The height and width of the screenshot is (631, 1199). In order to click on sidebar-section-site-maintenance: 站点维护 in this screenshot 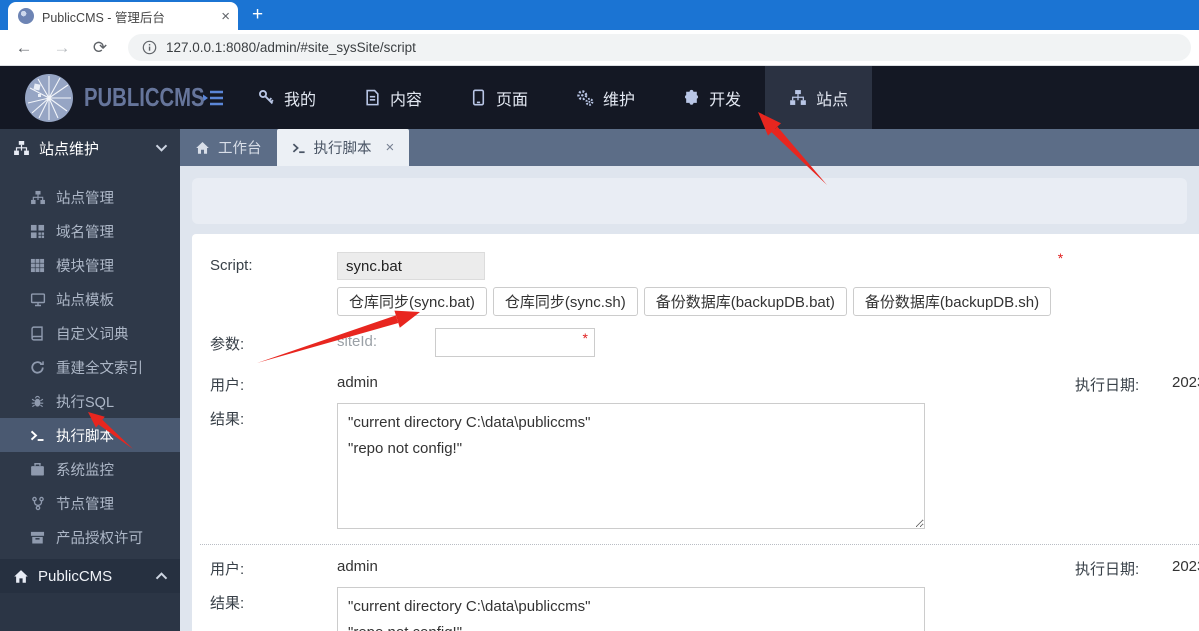, I will do `click(90, 148)`.